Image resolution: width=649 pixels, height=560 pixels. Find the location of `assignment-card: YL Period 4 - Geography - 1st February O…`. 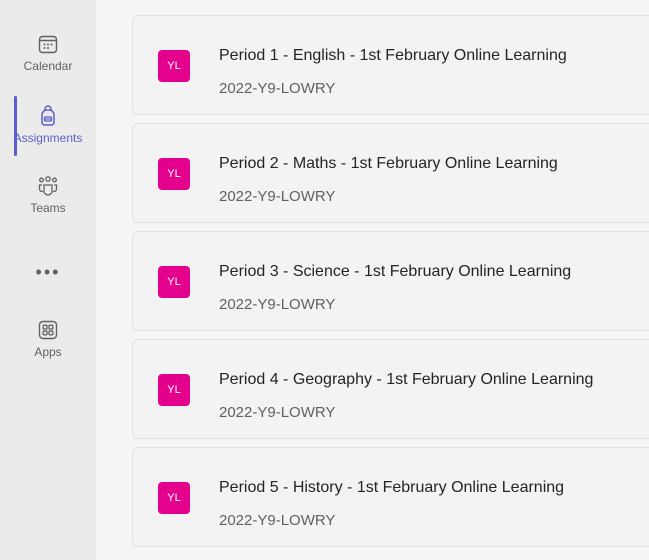

assignment-card: YL Period 4 - Geography - 1st February O… is located at coordinates (390, 389).